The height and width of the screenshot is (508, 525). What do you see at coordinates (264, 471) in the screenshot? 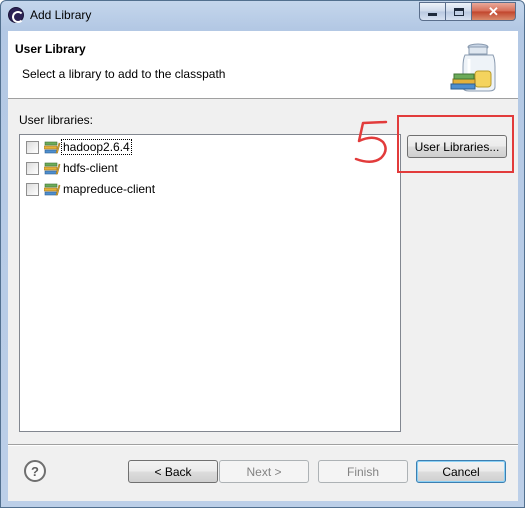
I see `next-button: Next >` at bounding box center [264, 471].